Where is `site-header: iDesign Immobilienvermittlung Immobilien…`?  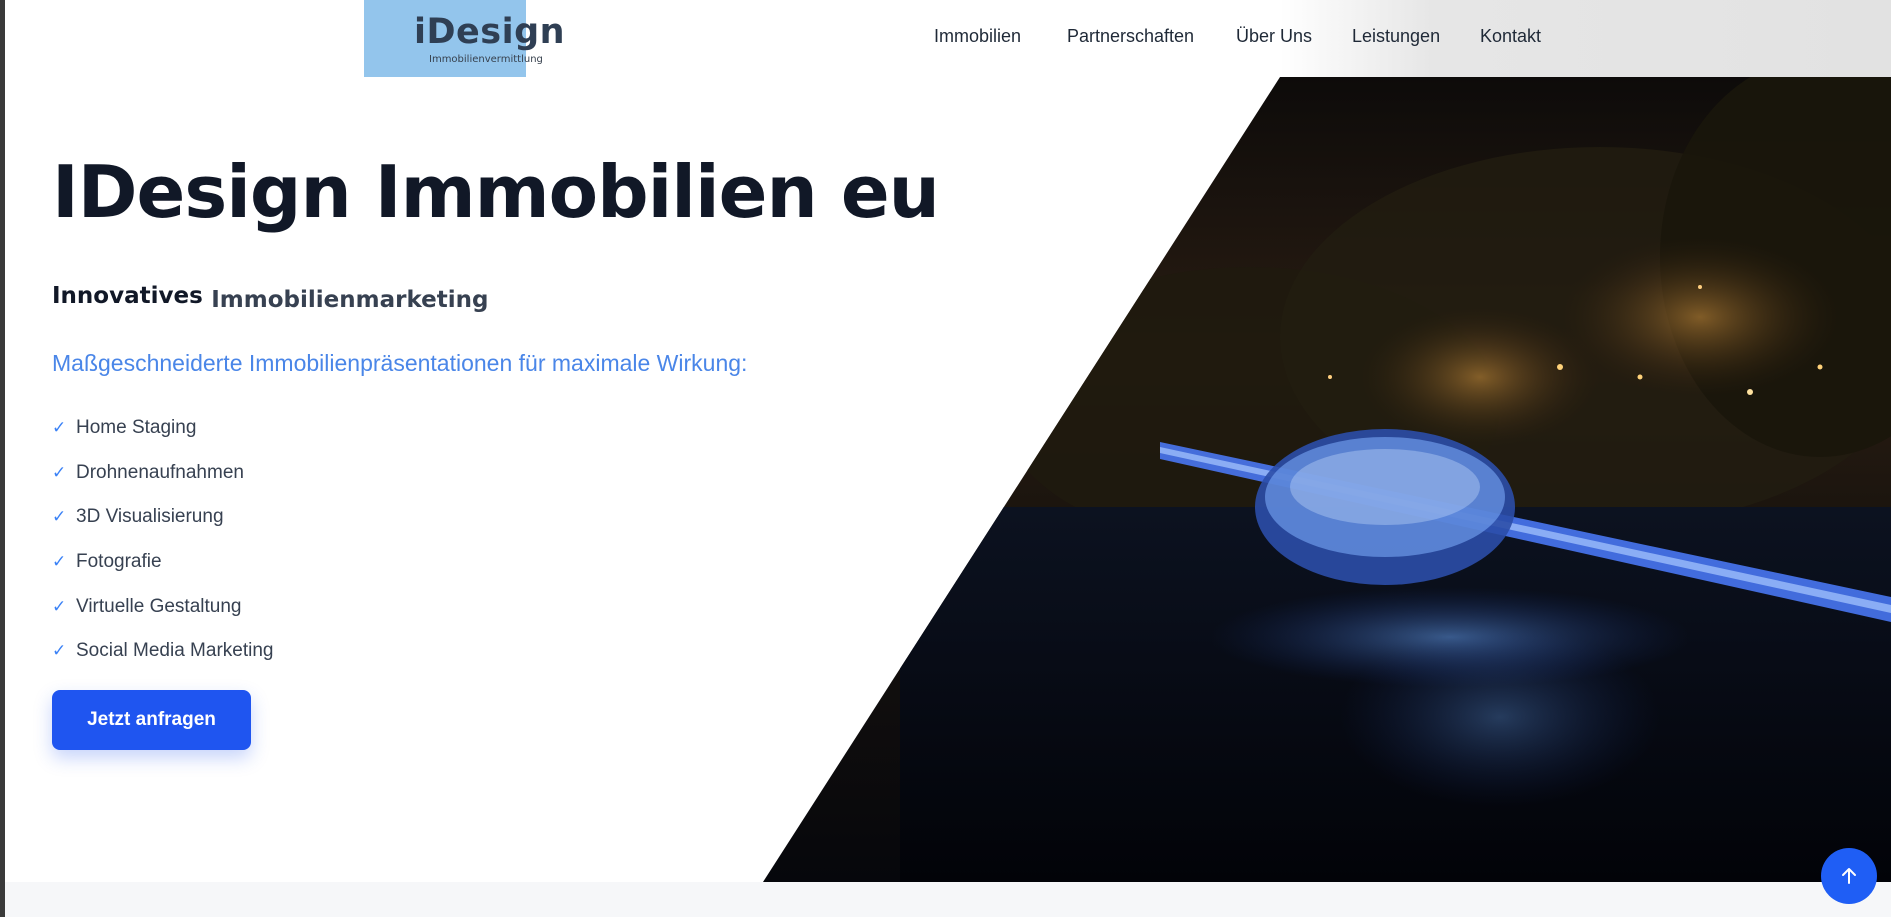
site-header: iDesign Immobilienvermittlung Immobilien… is located at coordinates (945, 38).